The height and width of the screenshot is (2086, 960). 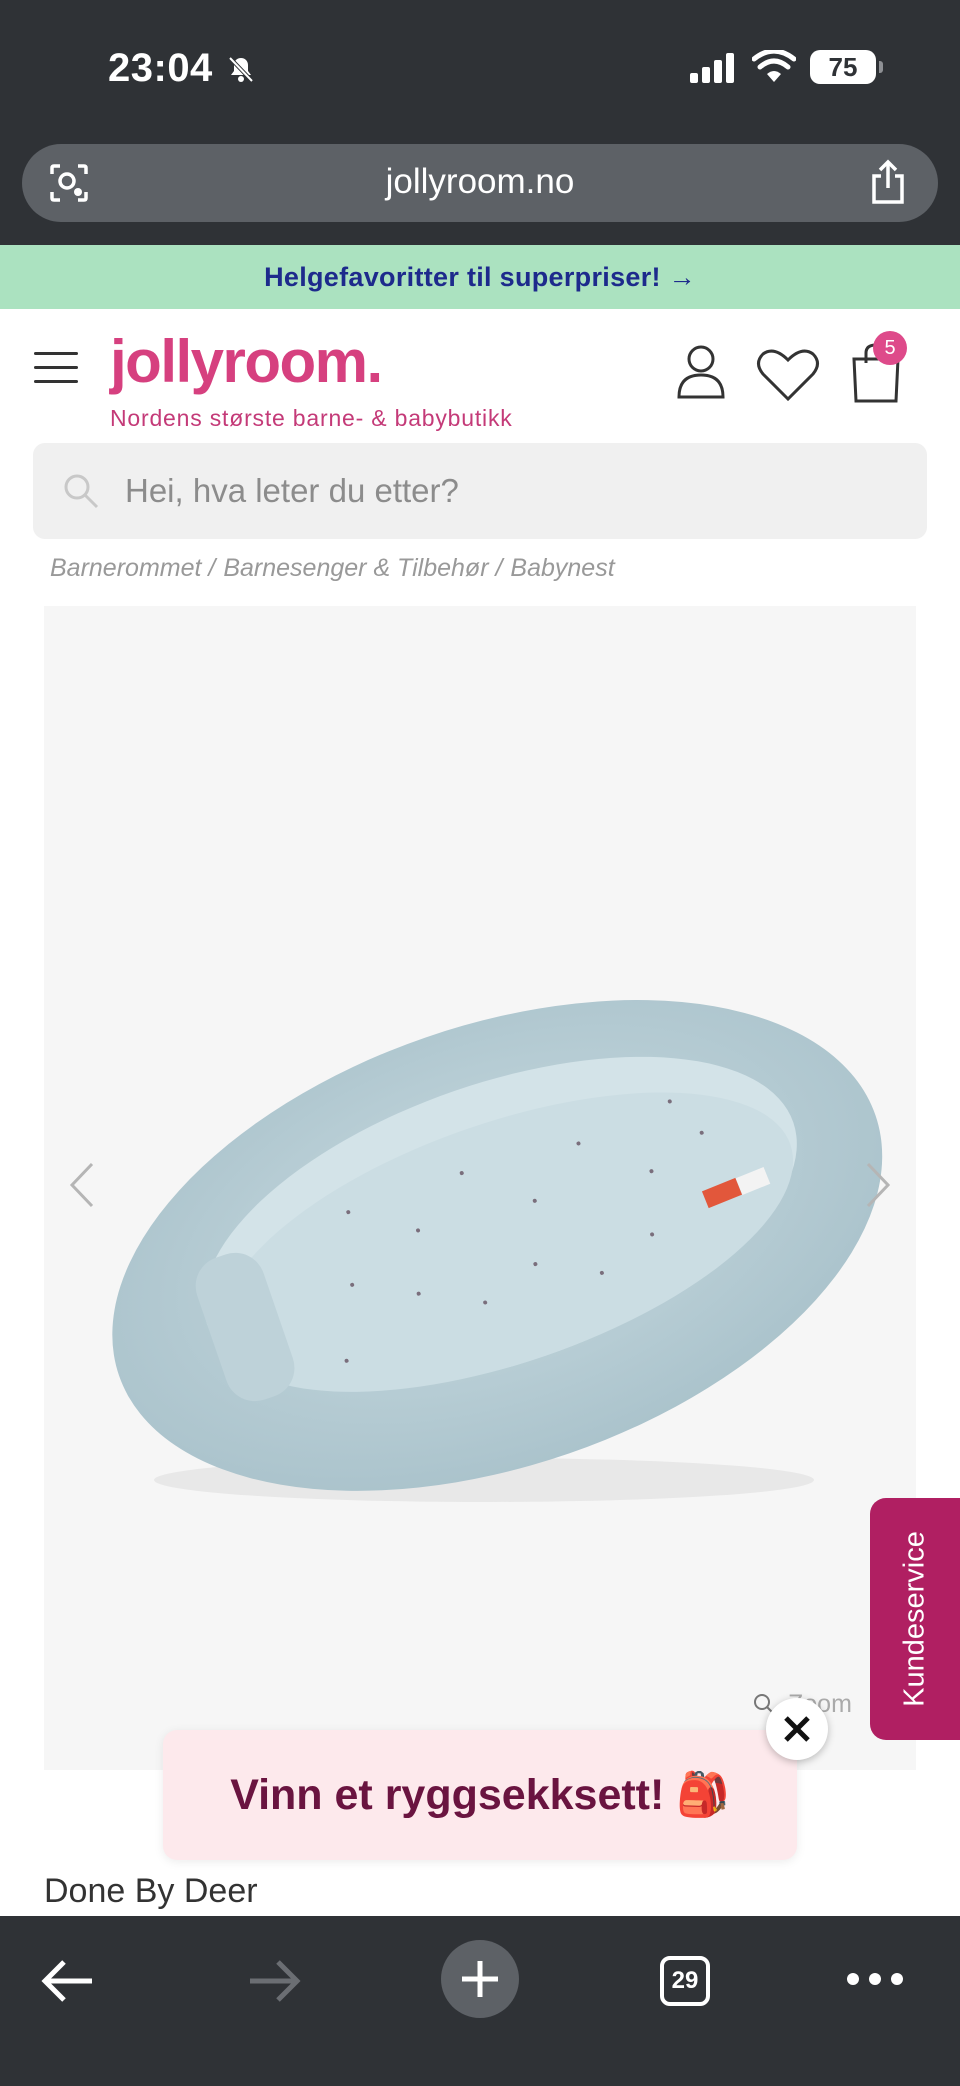 What do you see at coordinates (81, 491) in the screenshot?
I see `search-icon` at bounding box center [81, 491].